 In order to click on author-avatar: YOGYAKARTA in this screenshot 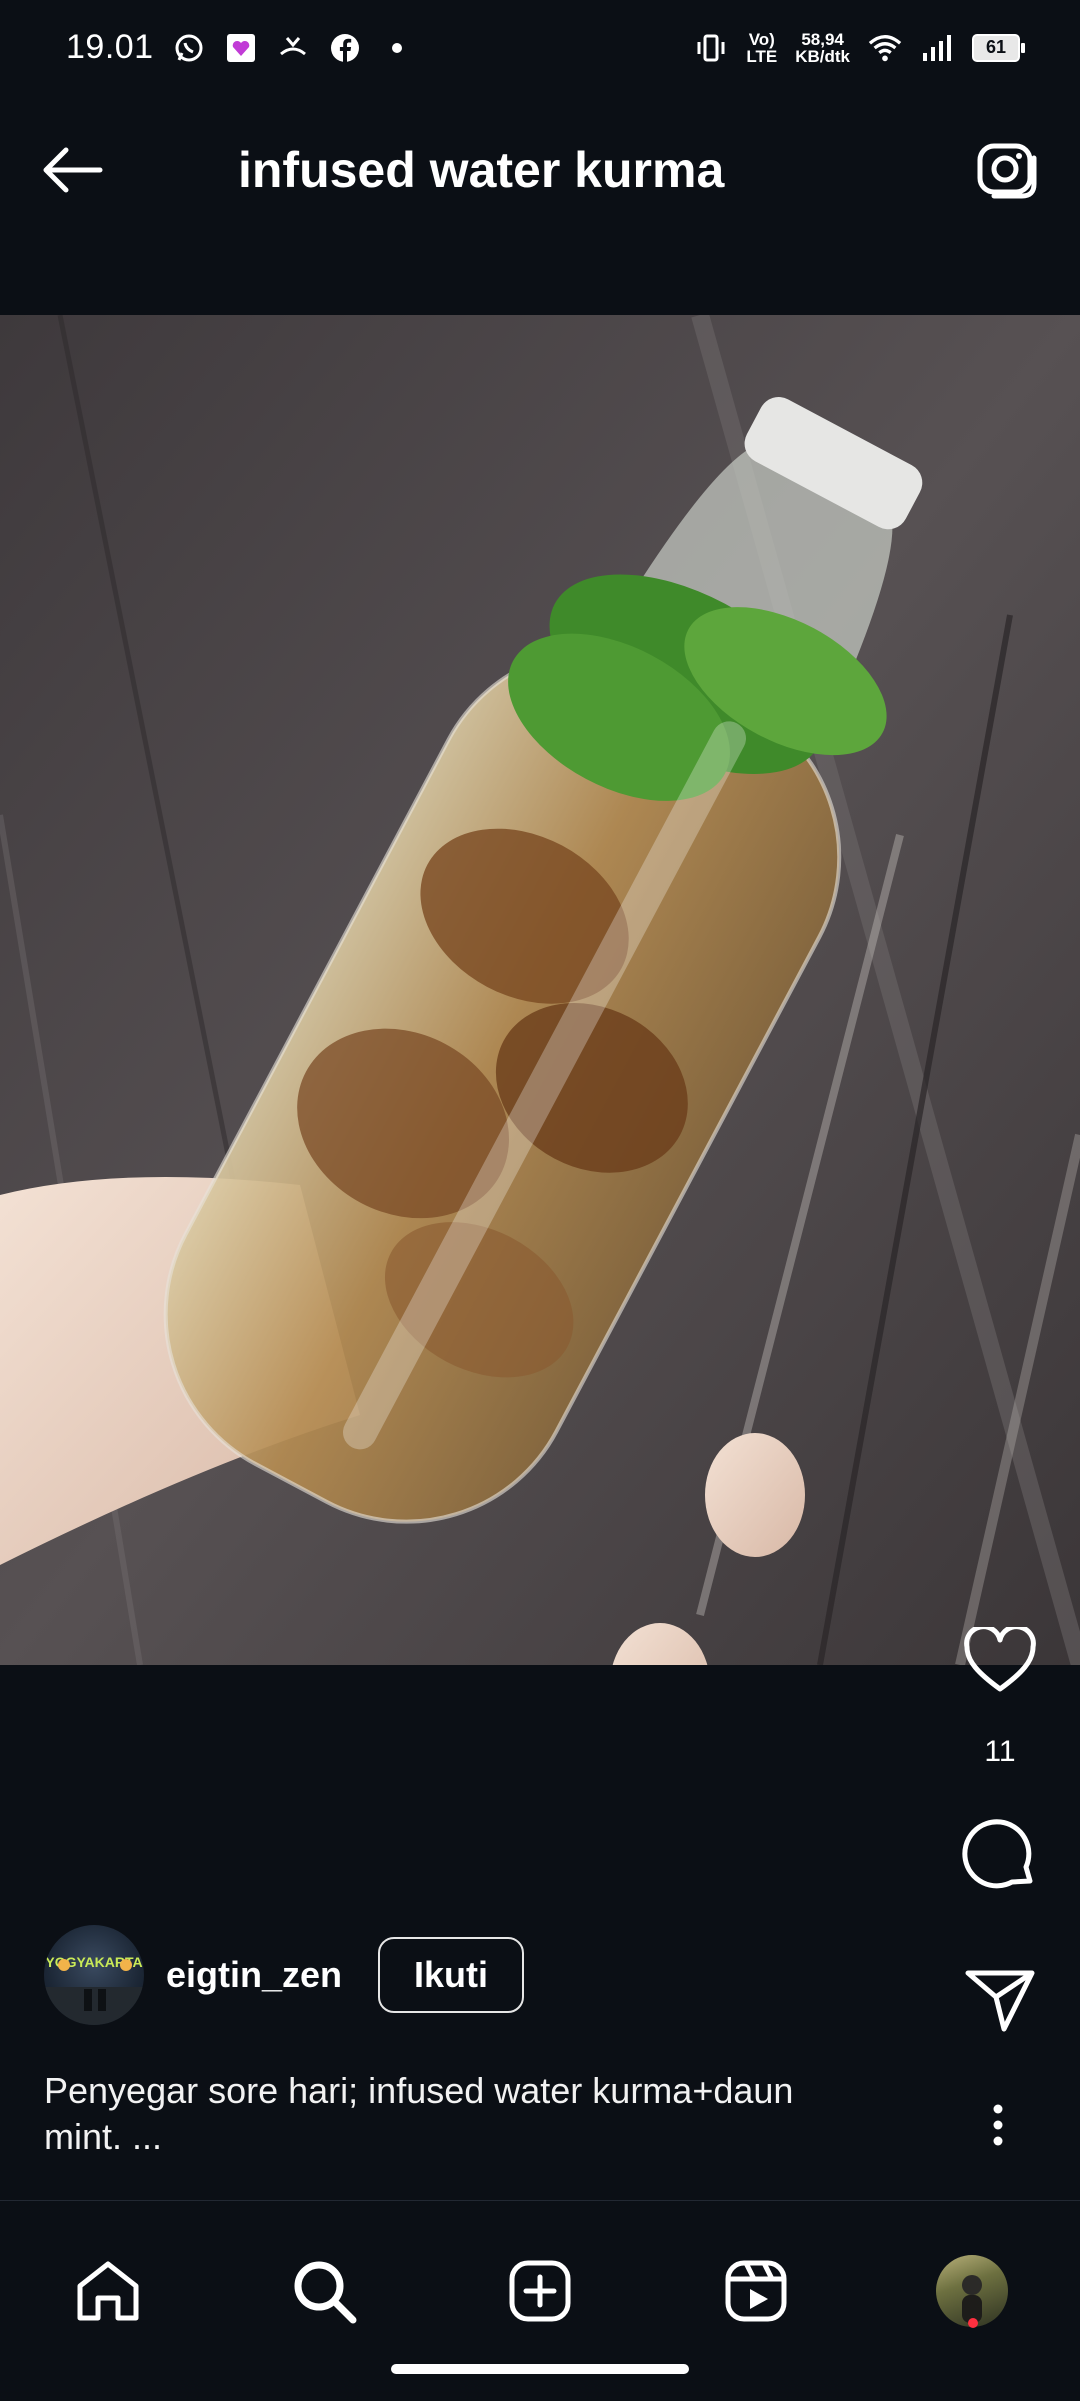, I will do `click(94, 1975)`.